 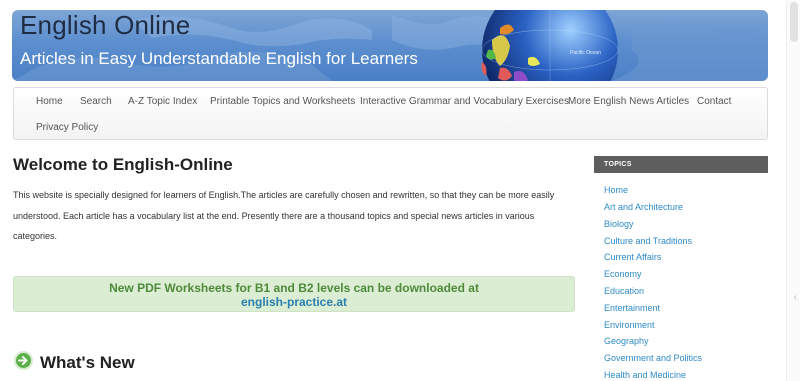 I want to click on topic-link-education: Education, so click(x=624, y=291).